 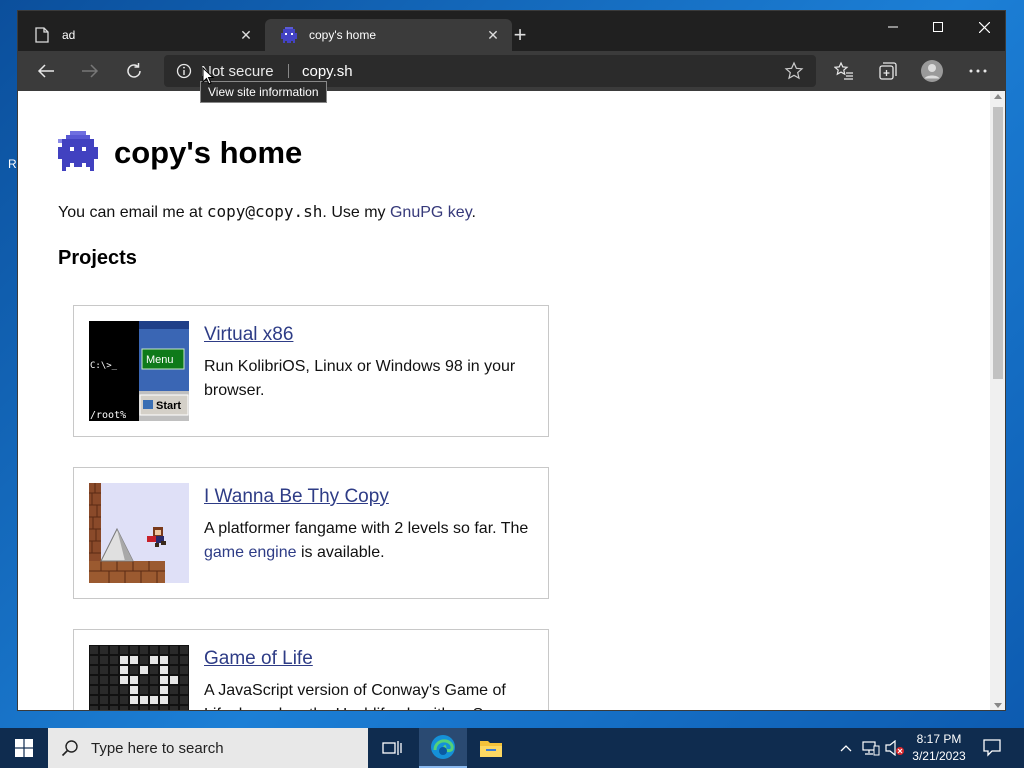 What do you see at coordinates (997, 400) in the screenshot?
I see `page-scrollbar` at bounding box center [997, 400].